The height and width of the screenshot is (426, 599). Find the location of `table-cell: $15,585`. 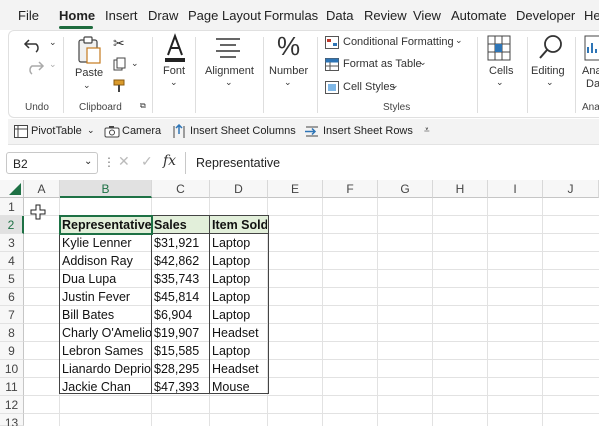

table-cell: $15,585 is located at coordinates (180, 351).